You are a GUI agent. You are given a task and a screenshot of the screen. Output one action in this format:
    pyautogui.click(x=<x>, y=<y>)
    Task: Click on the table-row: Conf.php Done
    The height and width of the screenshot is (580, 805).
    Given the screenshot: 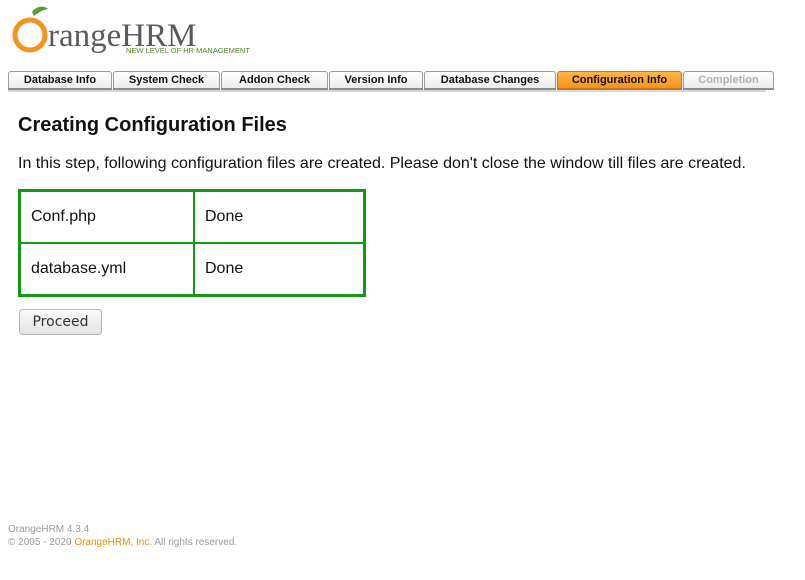 What is the action you would take?
    pyautogui.click(x=192, y=216)
    